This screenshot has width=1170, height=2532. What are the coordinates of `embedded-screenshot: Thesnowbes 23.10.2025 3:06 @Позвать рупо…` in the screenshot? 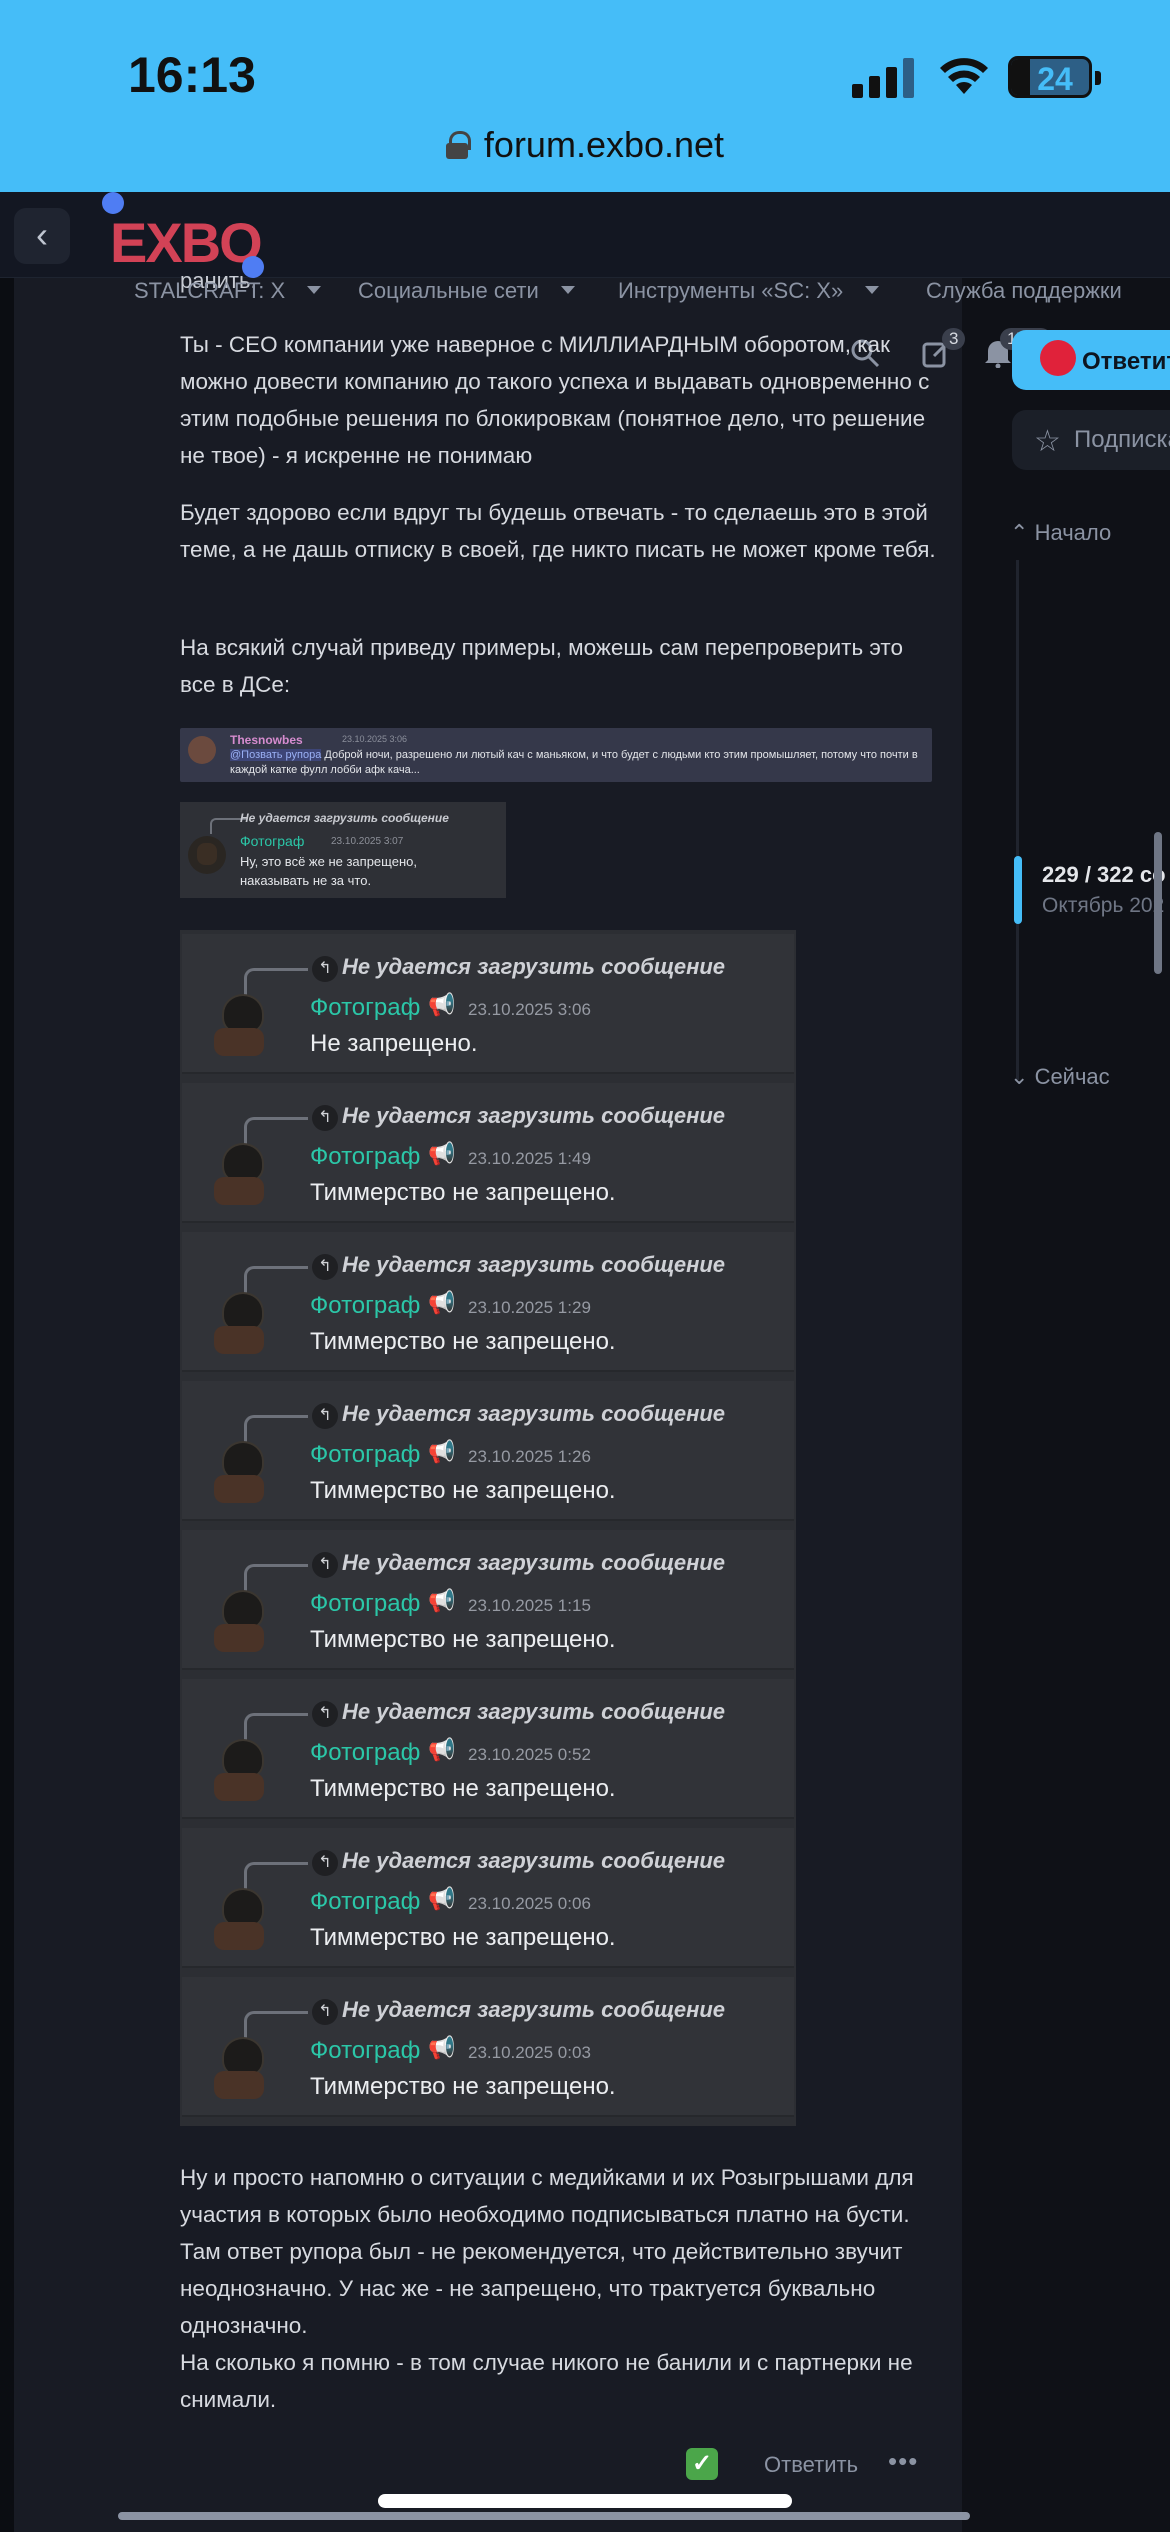 It's located at (556, 755).